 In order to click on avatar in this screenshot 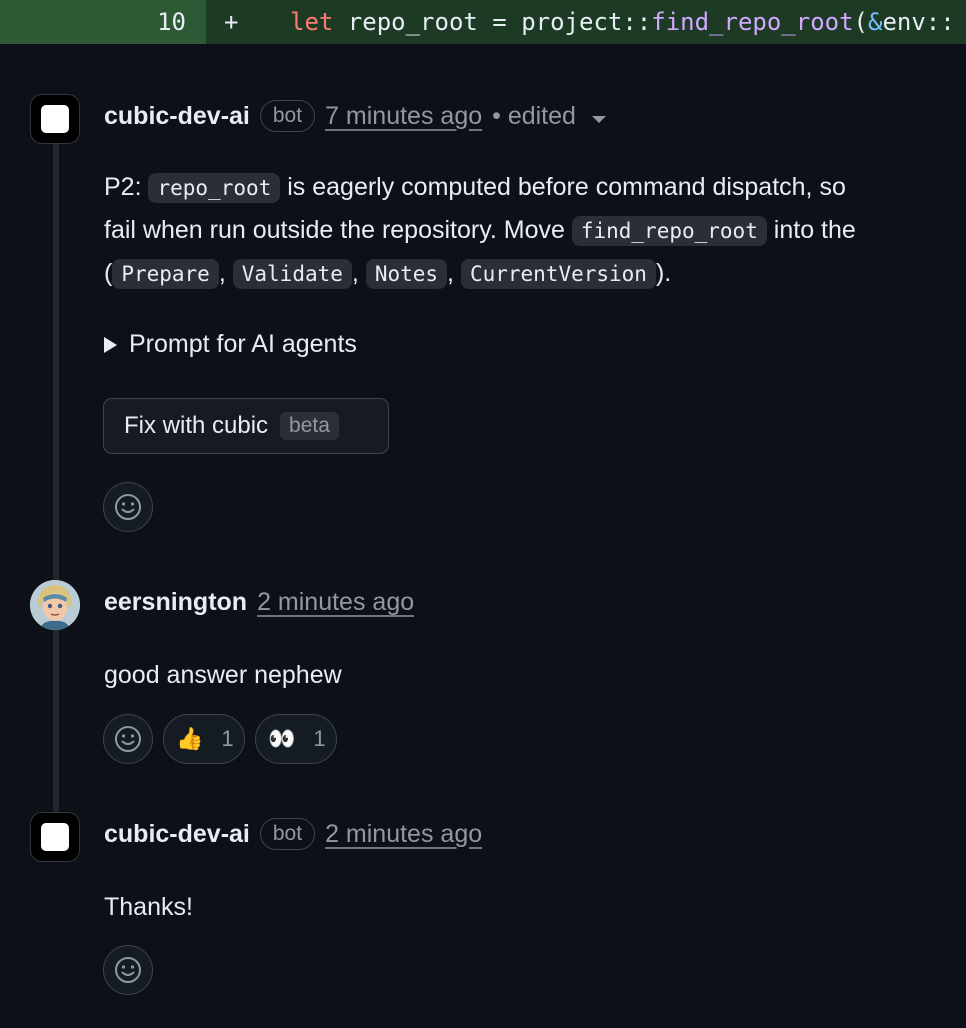, I will do `click(55, 605)`.